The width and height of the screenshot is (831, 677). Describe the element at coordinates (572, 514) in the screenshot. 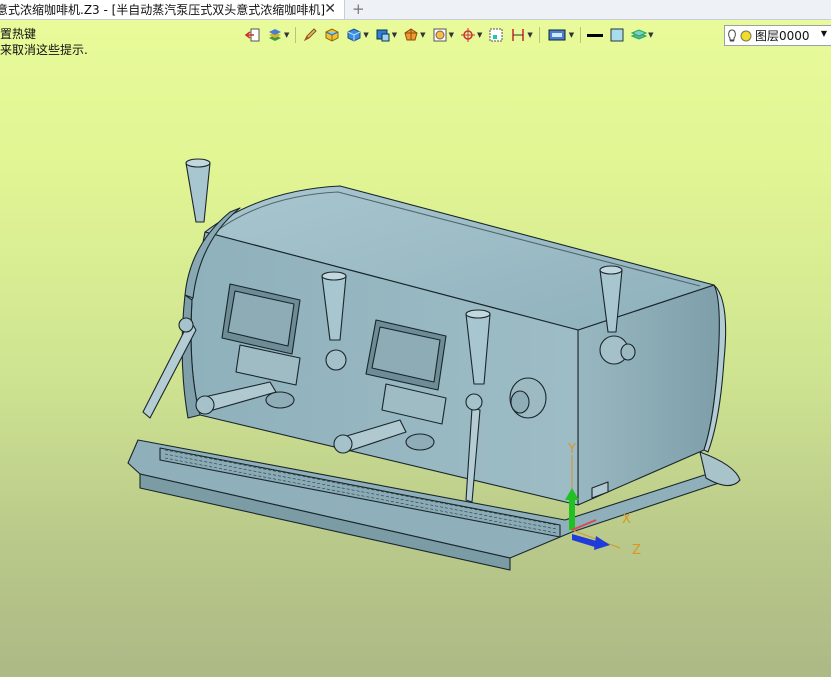

I see `y-axis-arrow` at that location.